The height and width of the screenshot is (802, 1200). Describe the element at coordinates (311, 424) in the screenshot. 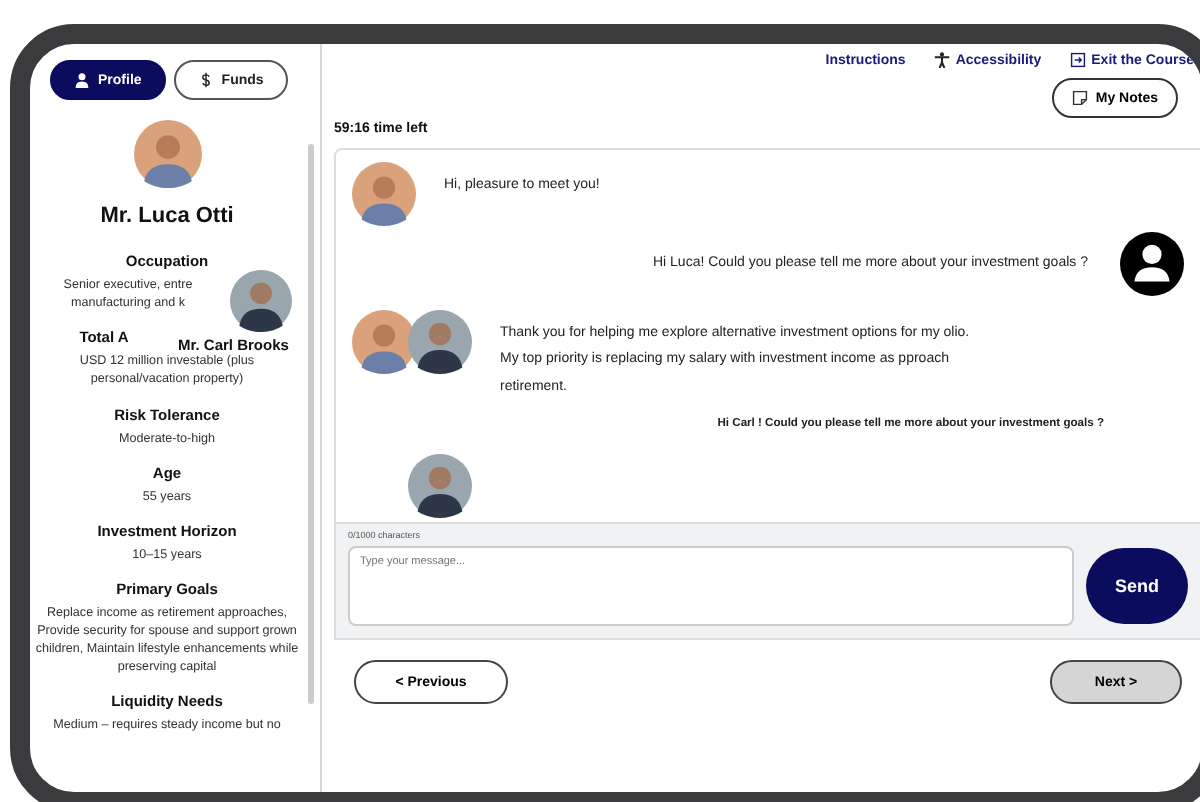

I see `scrollbar` at that location.